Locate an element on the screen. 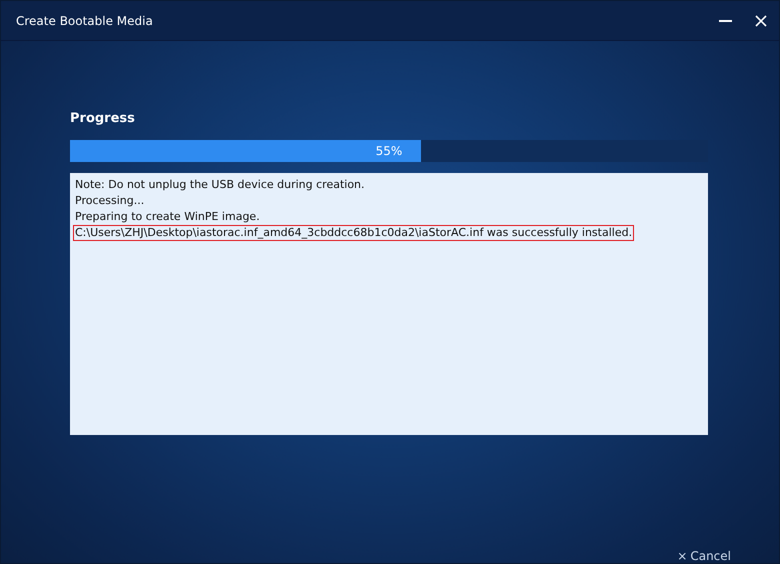 The height and width of the screenshot is (564, 780). window-title: Create Bootable Media is located at coordinates (85, 21).